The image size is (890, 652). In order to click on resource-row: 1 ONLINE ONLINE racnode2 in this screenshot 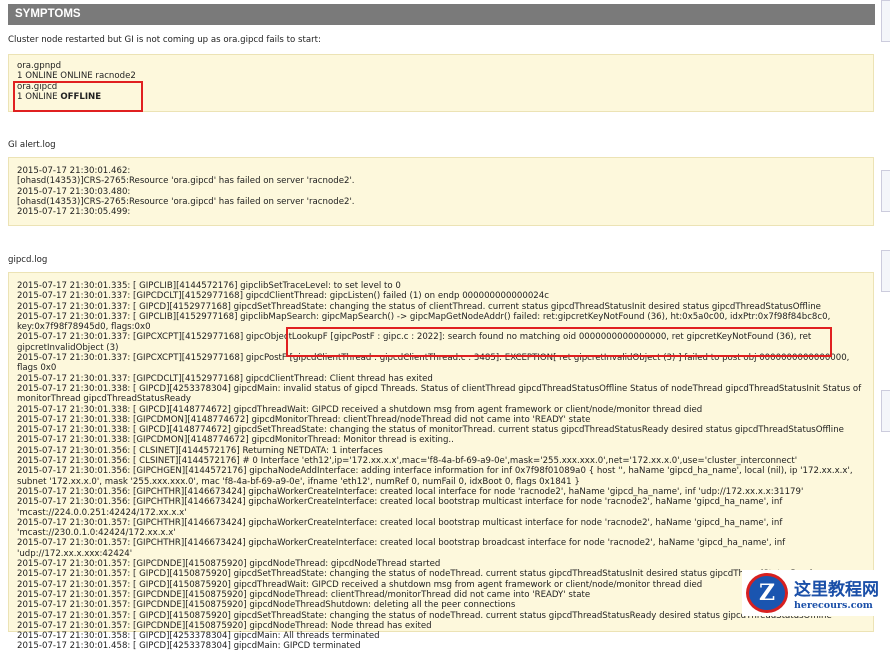, I will do `click(76, 76)`.